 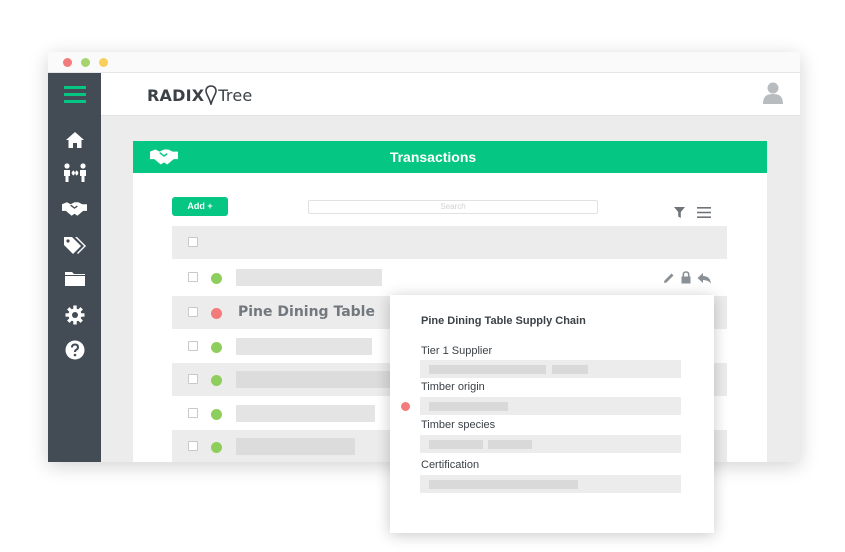 What do you see at coordinates (67, 62) in the screenshot?
I see `close-window-dot` at bounding box center [67, 62].